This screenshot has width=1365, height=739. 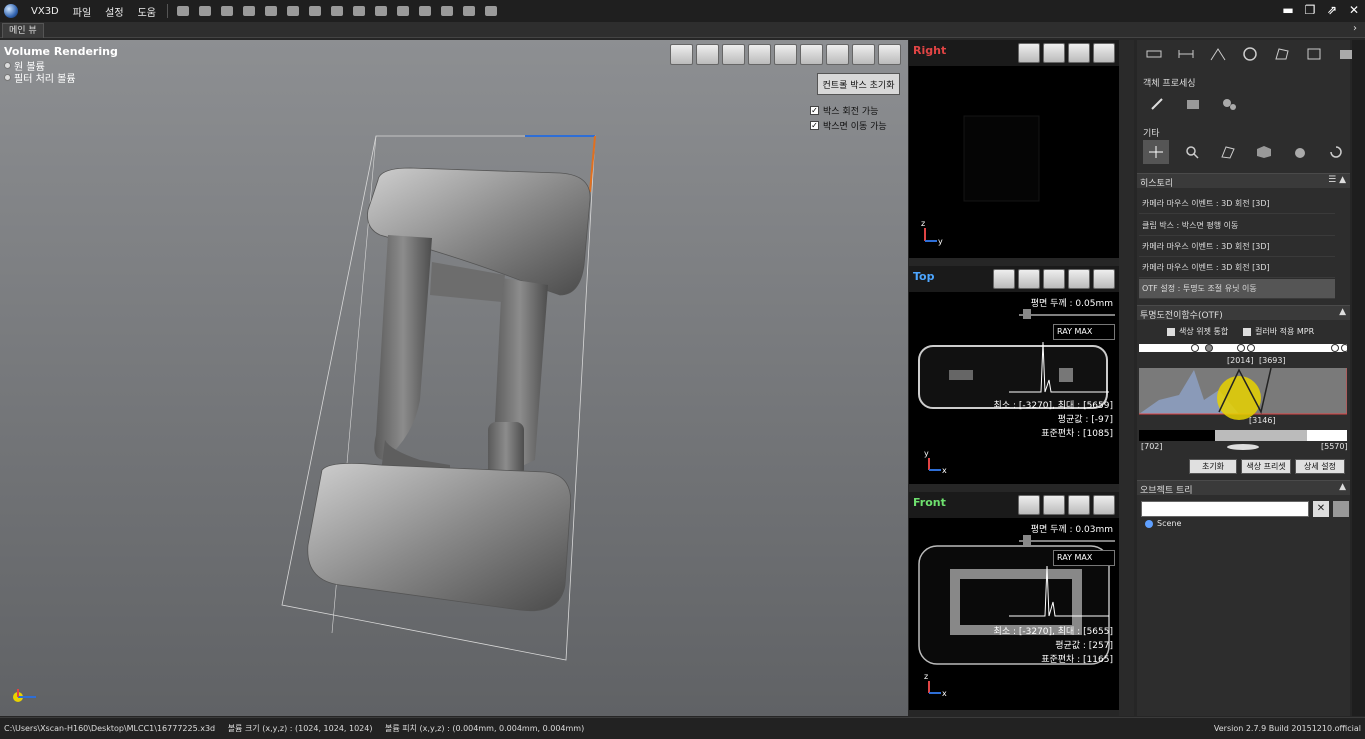 I want to click on stat-minmax: 최소 : [-3270], 최대 : [5659], so click(x=1053, y=406).